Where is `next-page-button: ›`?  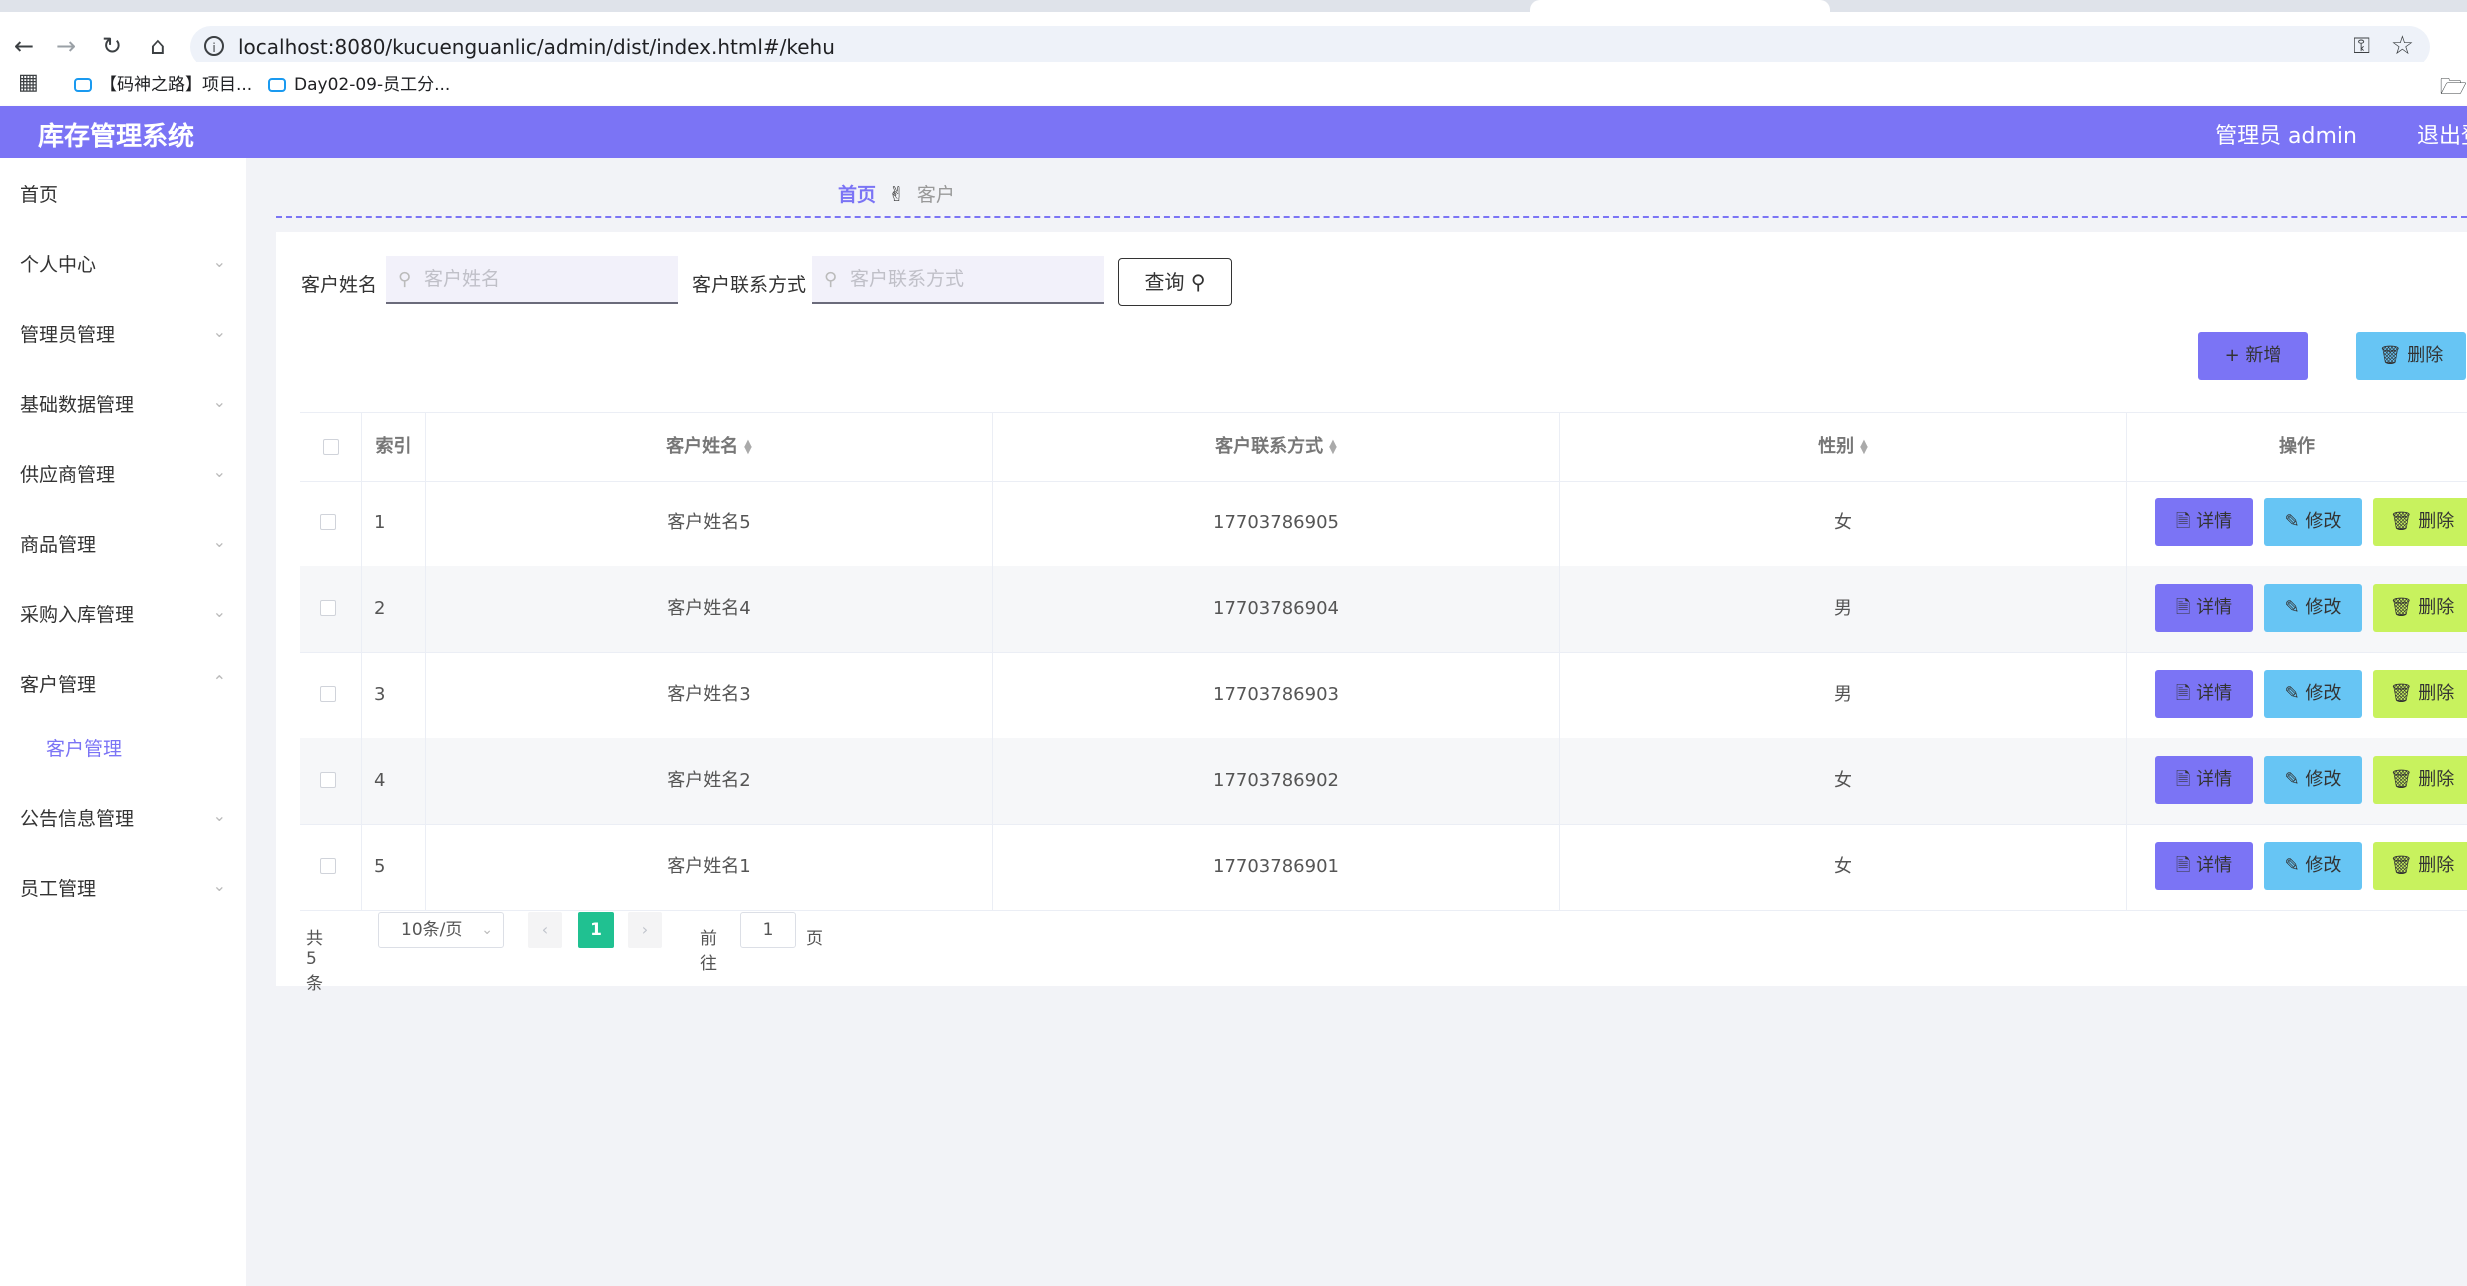
next-page-button: › is located at coordinates (645, 930).